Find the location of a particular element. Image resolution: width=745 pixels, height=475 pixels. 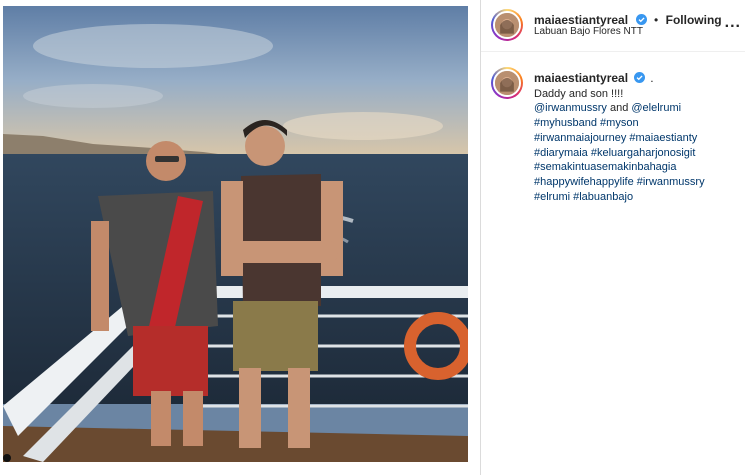

hashtag-line: #irwanmaiajourney #maiaestianty is located at coordinates (636, 138).